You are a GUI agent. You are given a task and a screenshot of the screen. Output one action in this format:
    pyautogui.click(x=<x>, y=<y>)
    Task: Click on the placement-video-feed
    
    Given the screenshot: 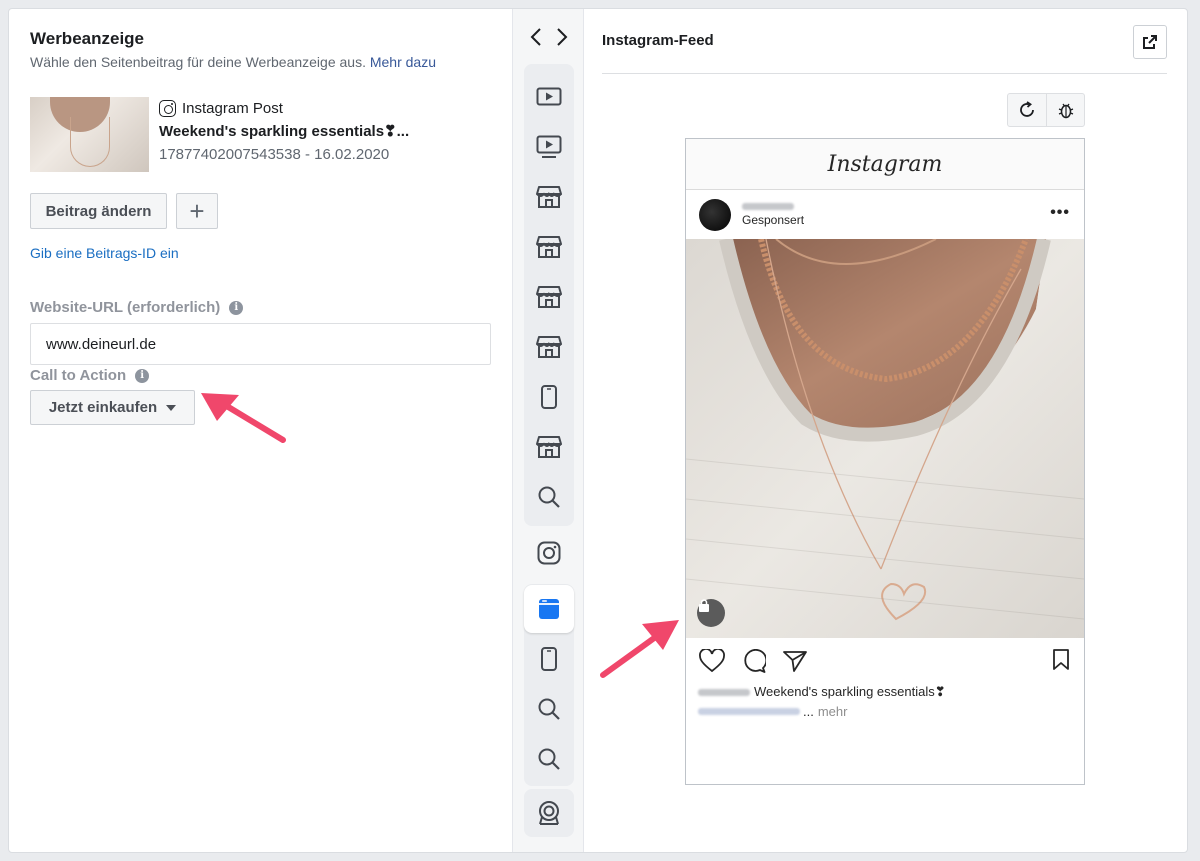 What is the action you would take?
    pyautogui.click(x=549, y=97)
    